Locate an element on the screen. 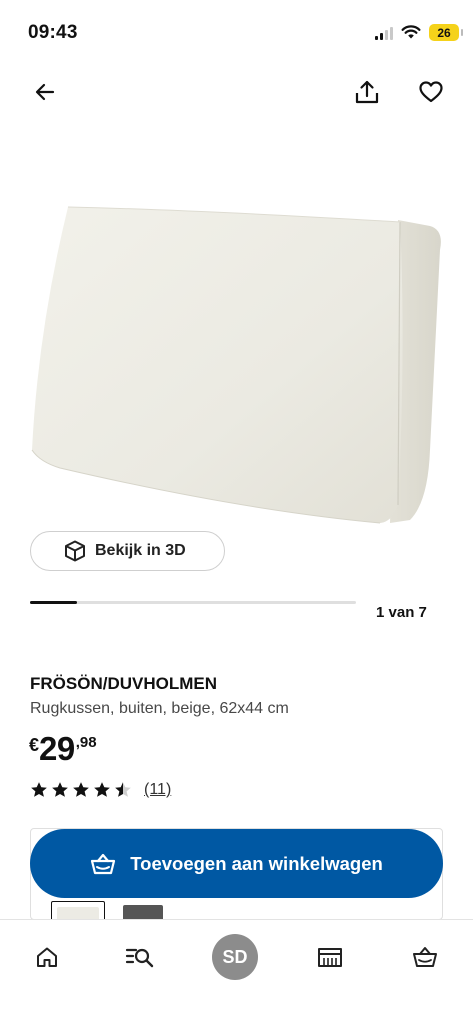  home-icon is located at coordinates (47, 957).